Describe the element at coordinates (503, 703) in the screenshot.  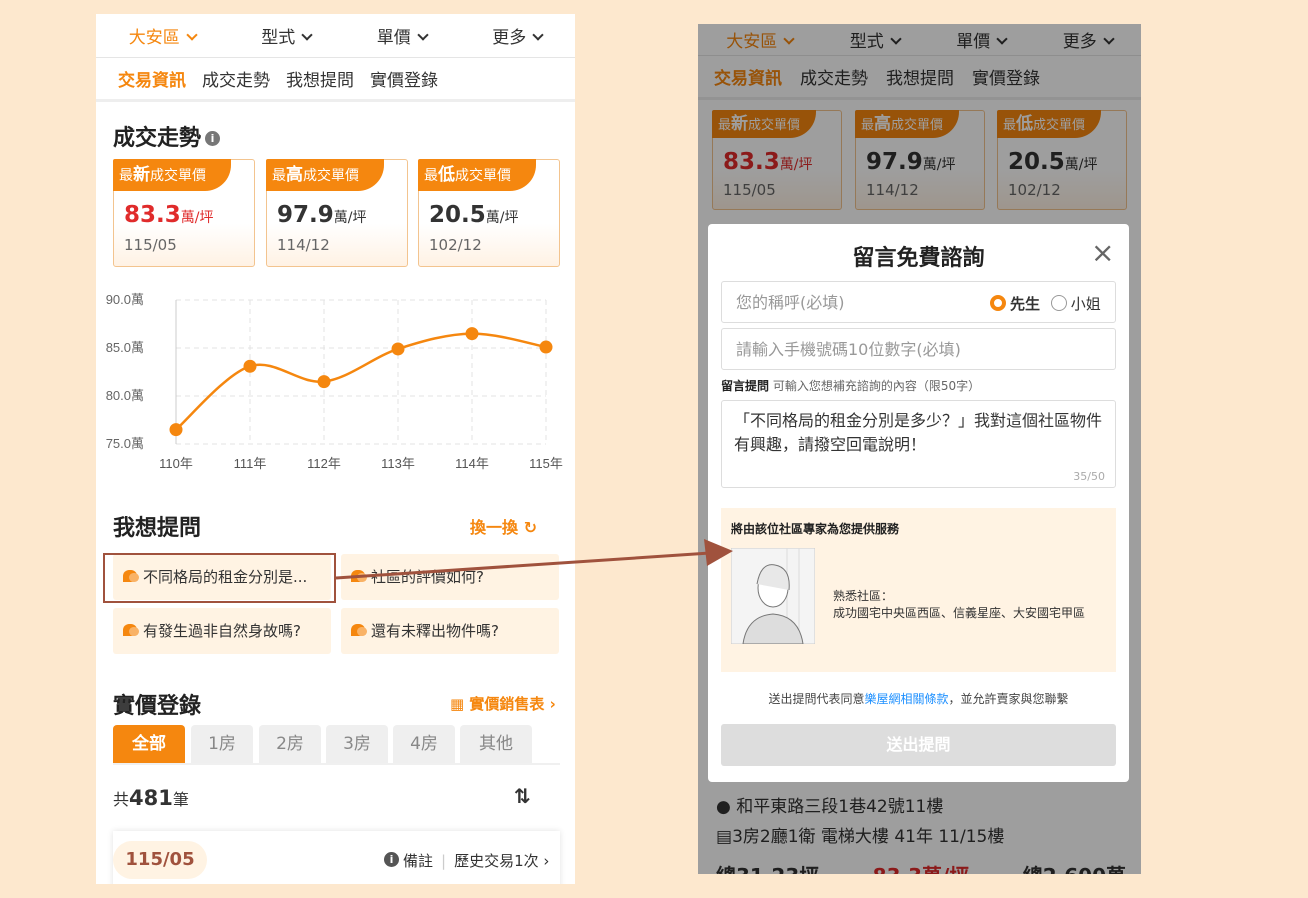
I see `price-table-link: ▦ 實價銷售表 ›` at that location.